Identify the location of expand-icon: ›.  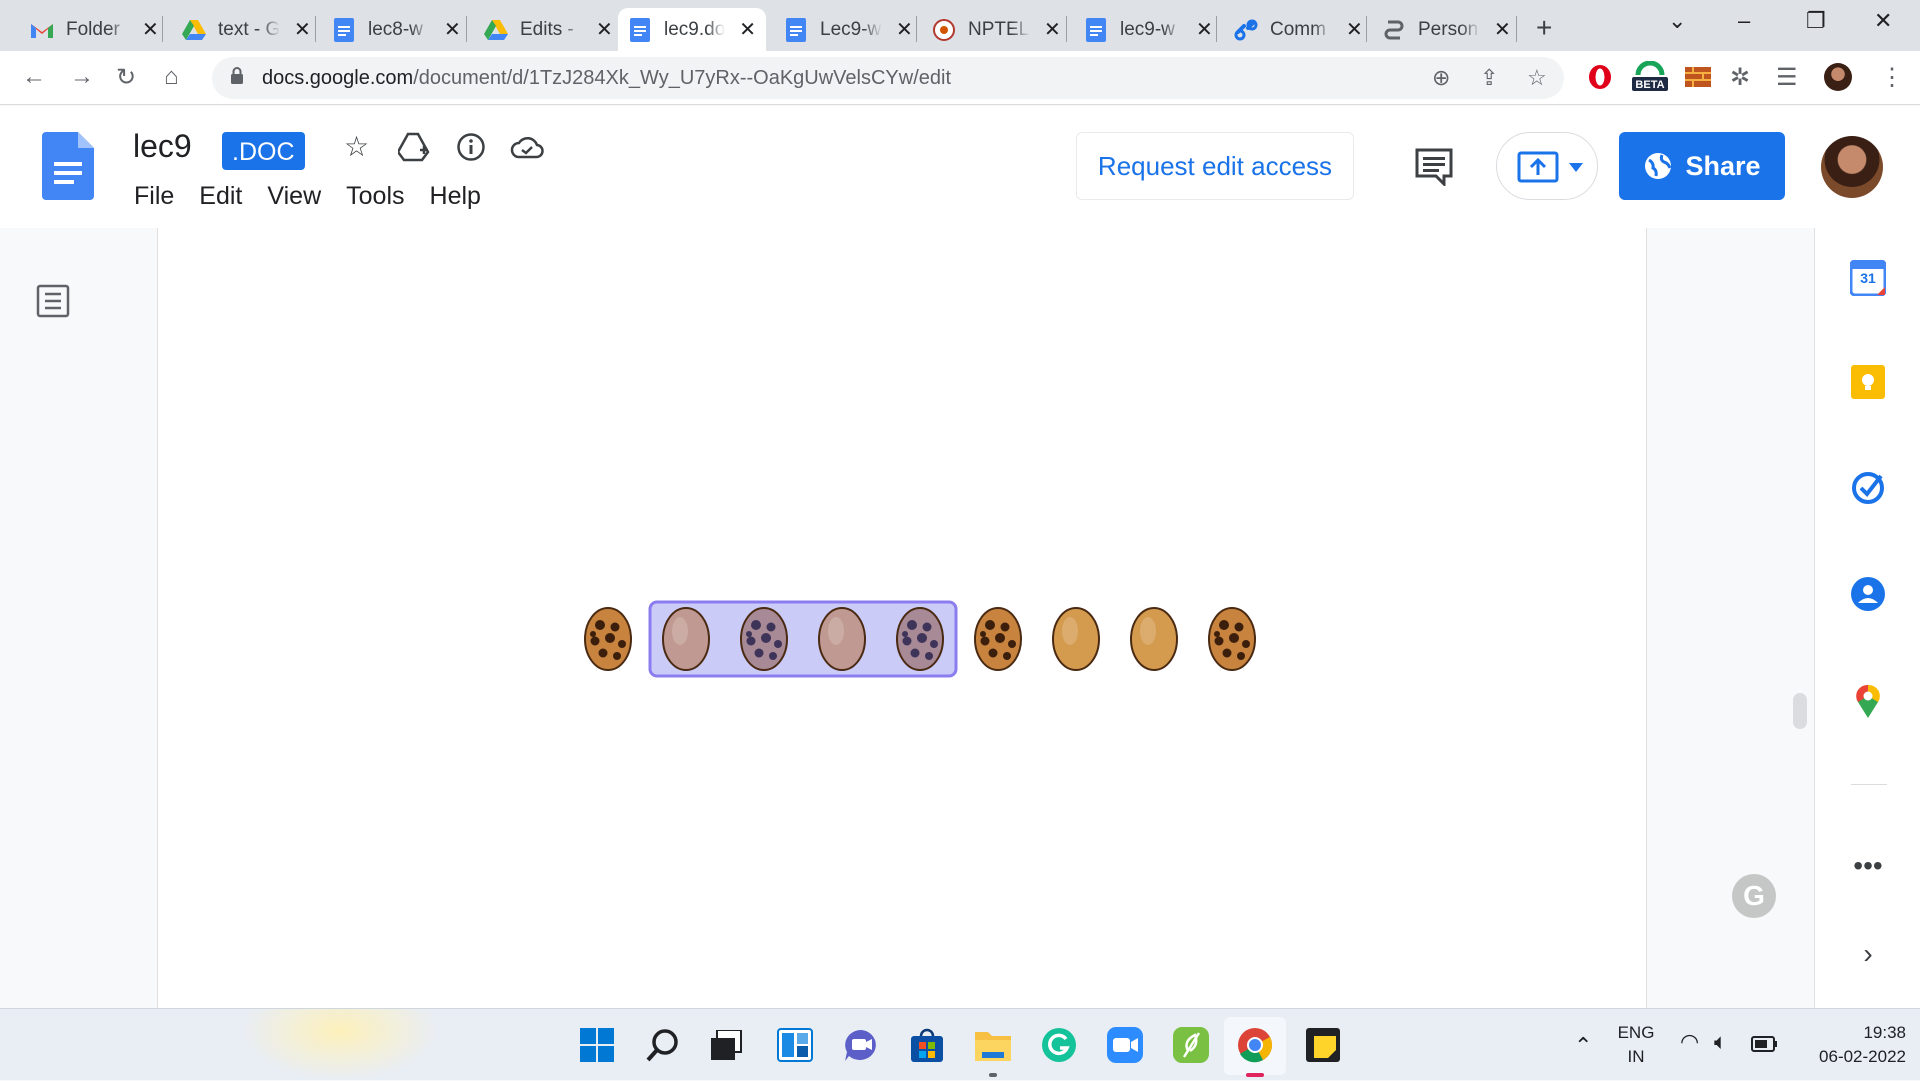
(1868, 954).